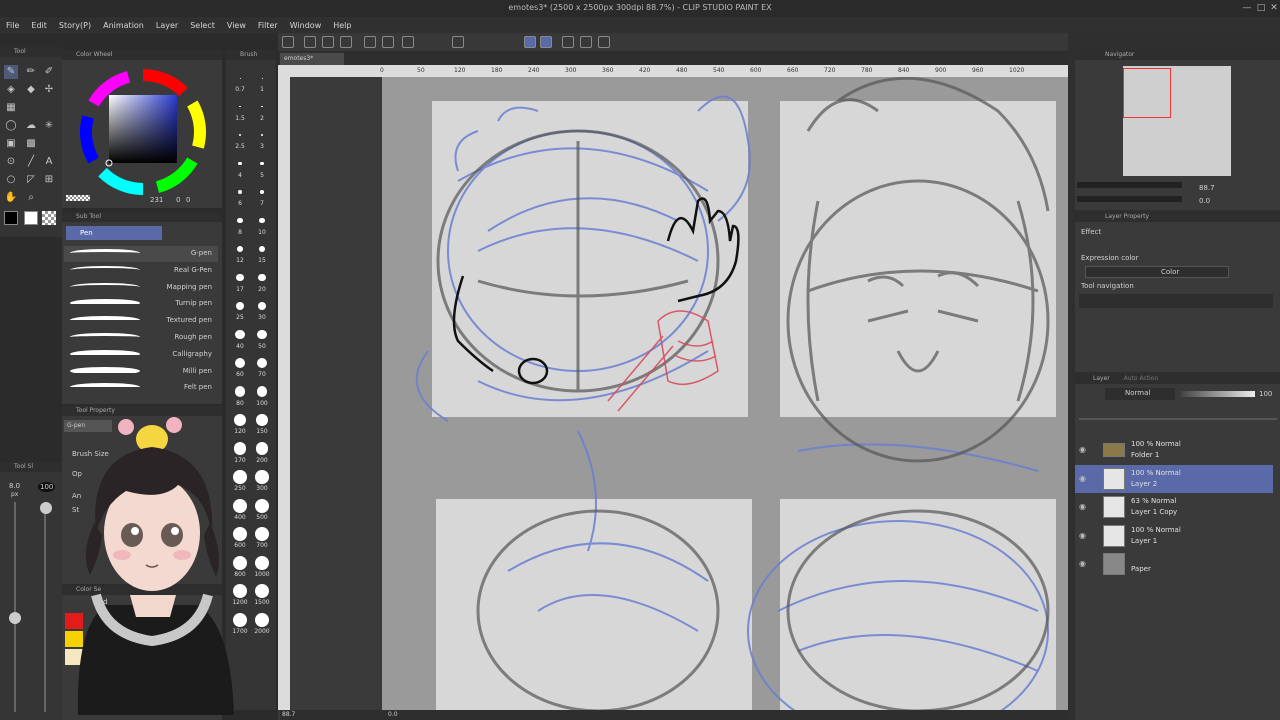  What do you see at coordinates (1247, 8) in the screenshot?
I see `minimize-icon: —` at bounding box center [1247, 8].